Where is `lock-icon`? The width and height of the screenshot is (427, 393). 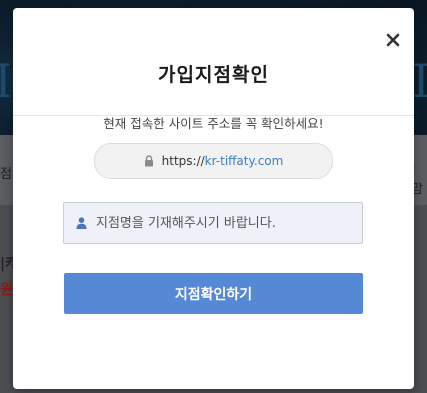
lock-icon is located at coordinates (148, 161).